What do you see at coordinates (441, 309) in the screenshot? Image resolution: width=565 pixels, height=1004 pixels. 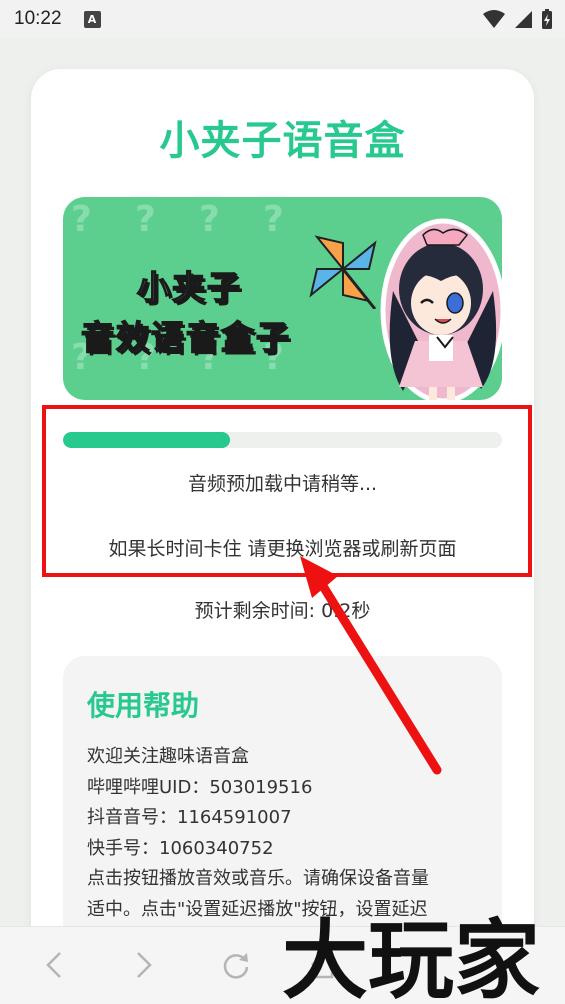 I see `character-illustration` at bounding box center [441, 309].